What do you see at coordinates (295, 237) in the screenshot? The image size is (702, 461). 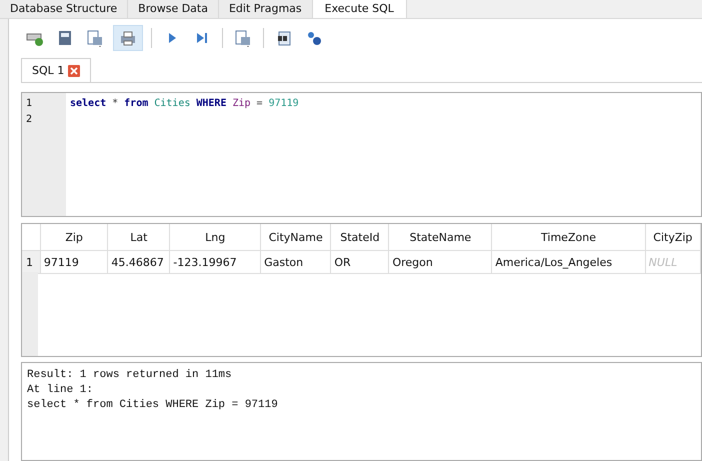 I see `column-header: CityName` at bounding box center [295, 237].